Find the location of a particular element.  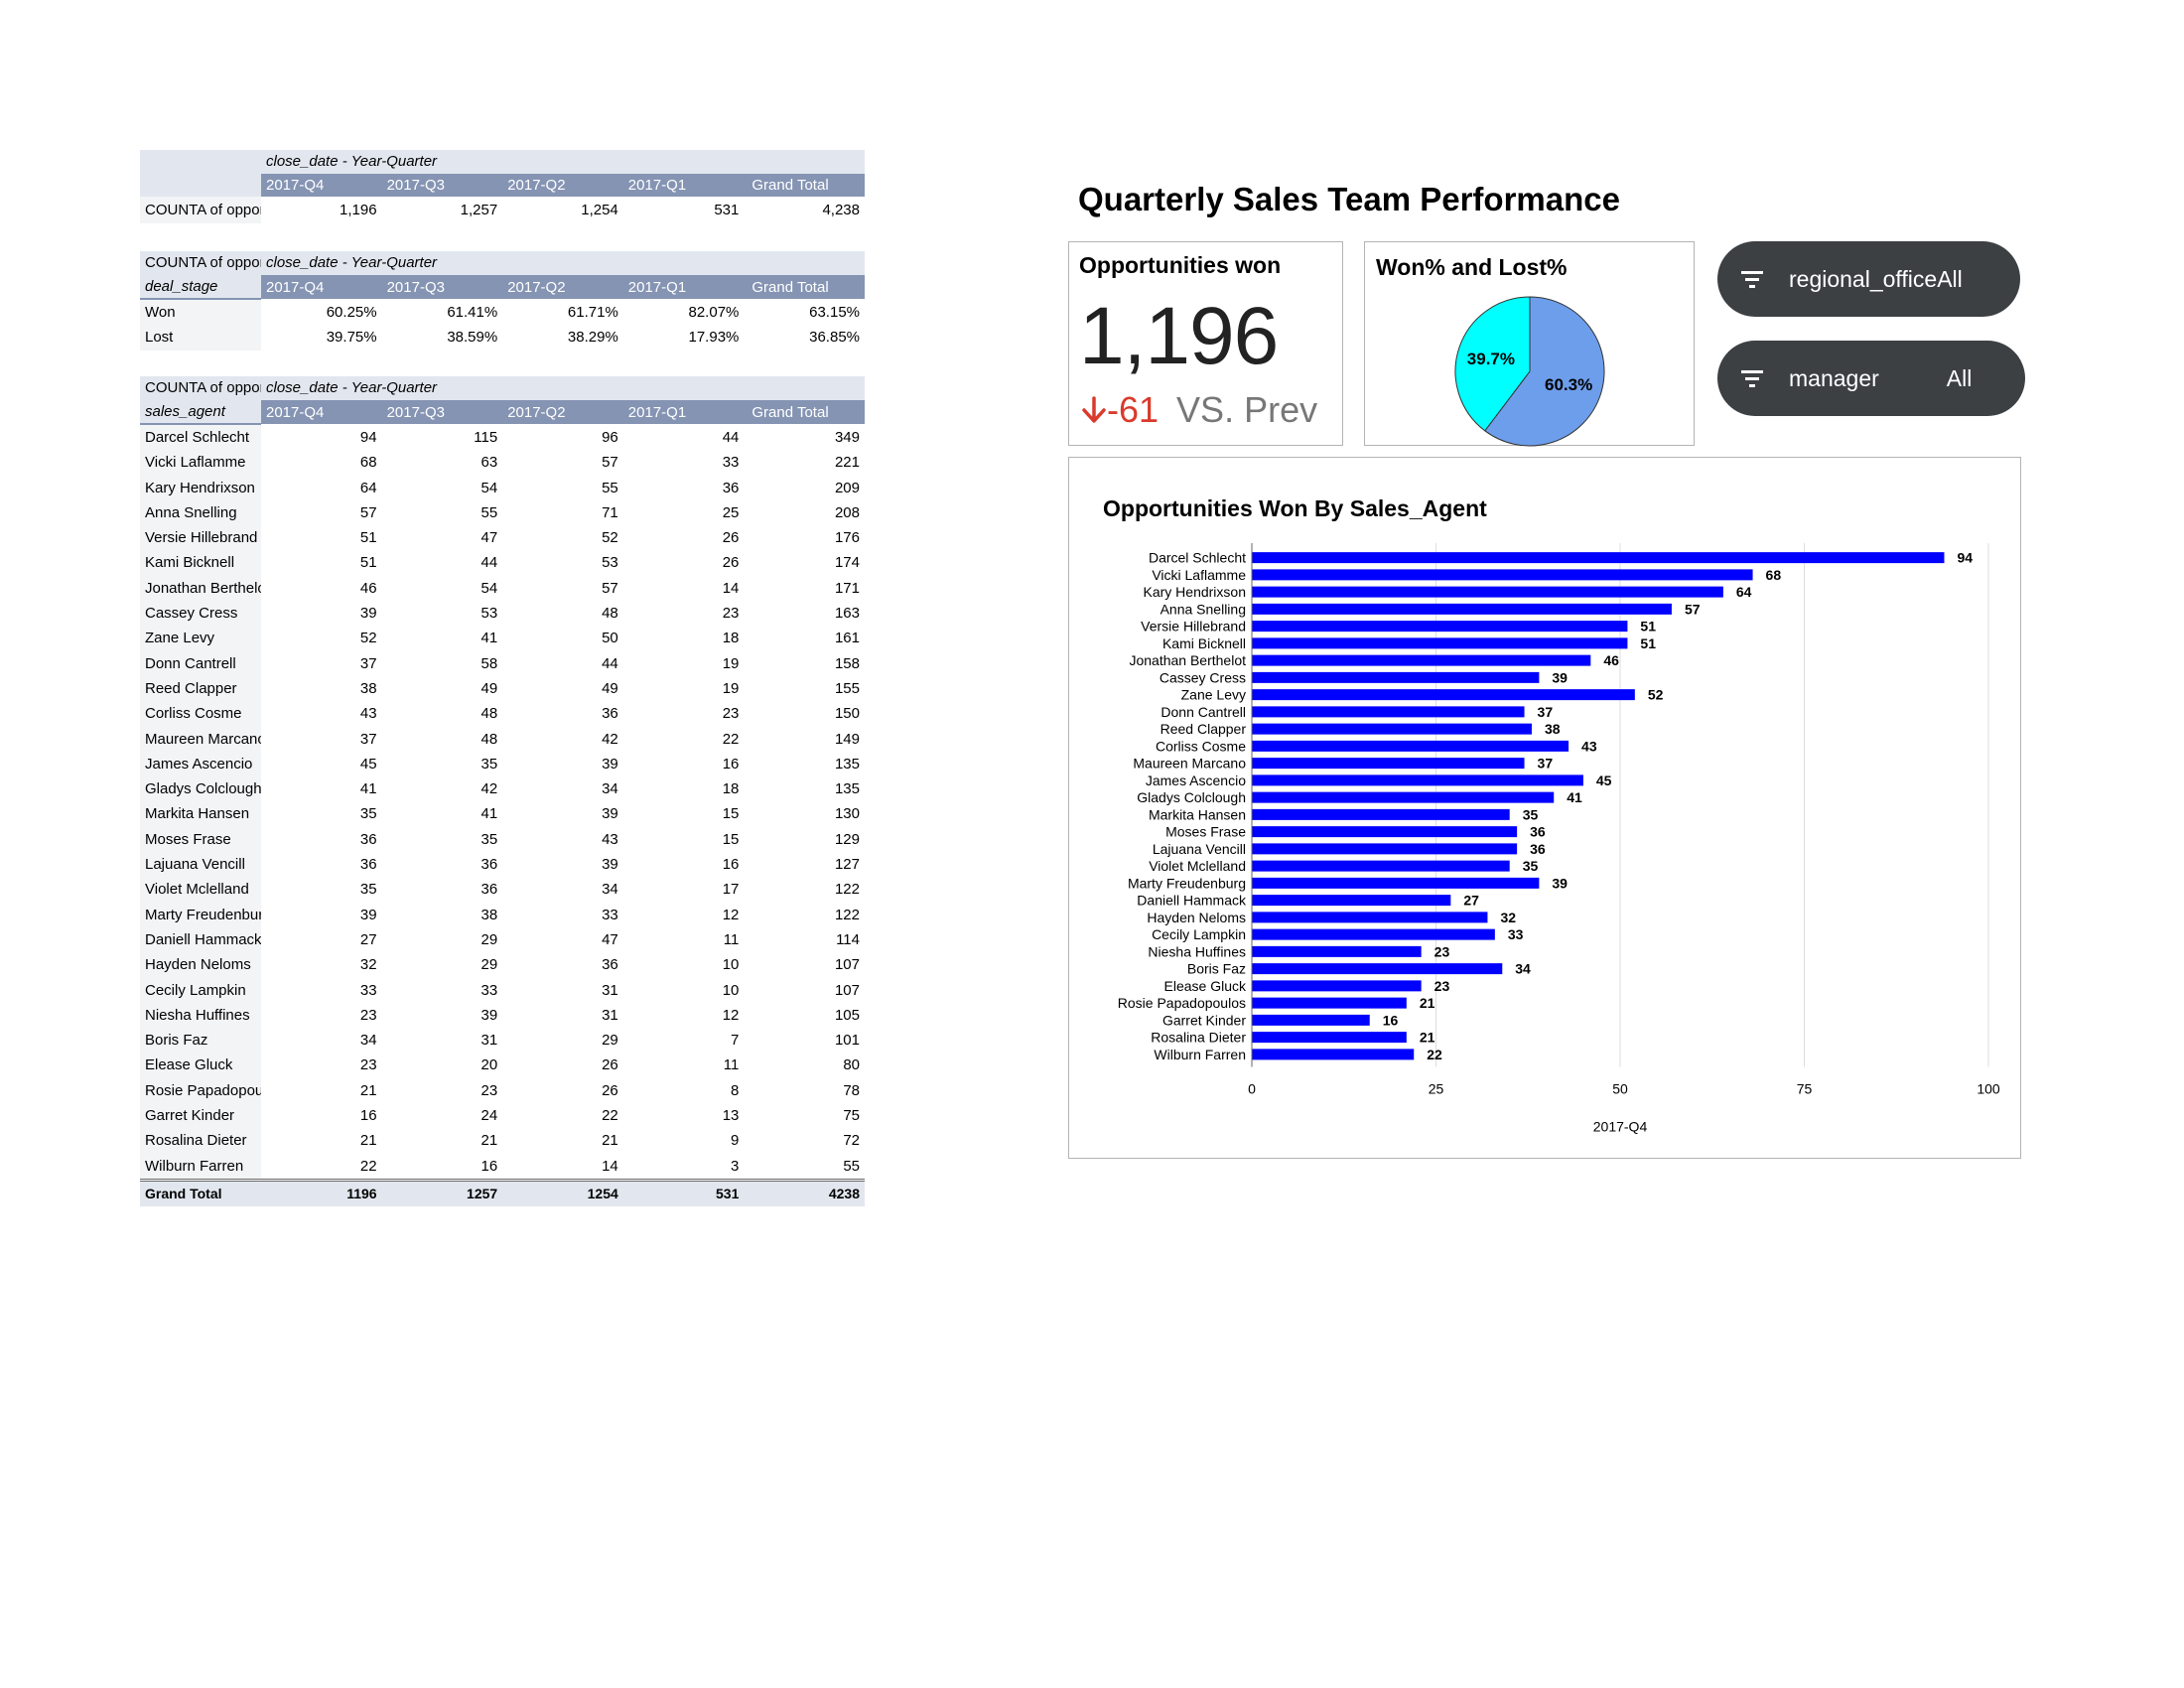

cell-value: 127 is located at coordinates (847, 865).